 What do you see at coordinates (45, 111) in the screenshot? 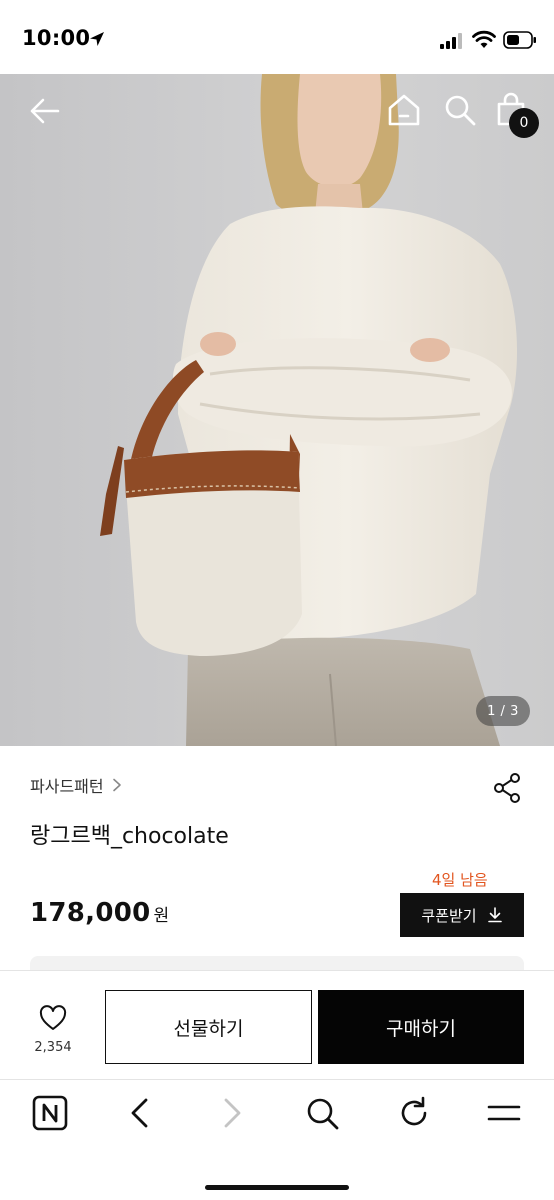
I see `back-arrow-icon` at bounding box center [45, 111].